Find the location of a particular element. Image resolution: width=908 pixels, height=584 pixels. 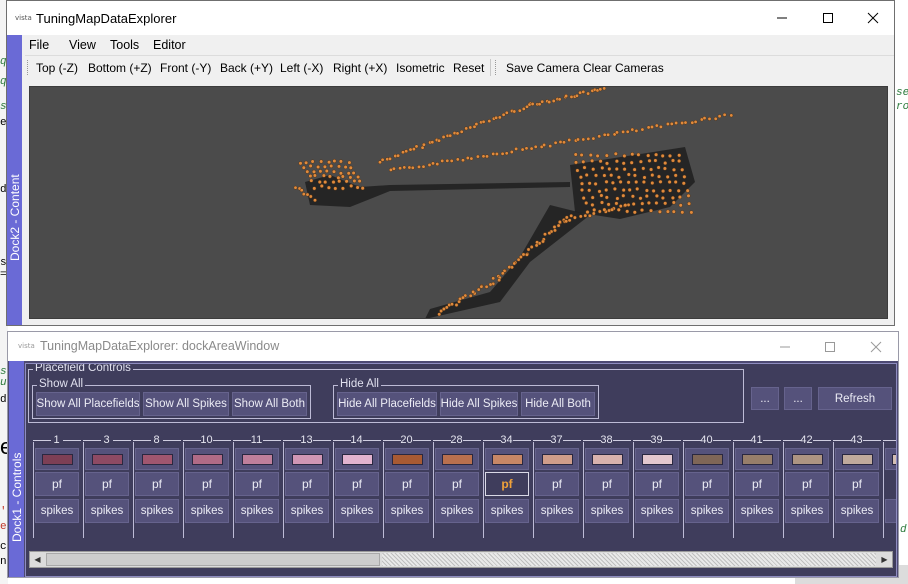

show-all-spikes-button: Show All Spikes is located at coordinates (186, 404).